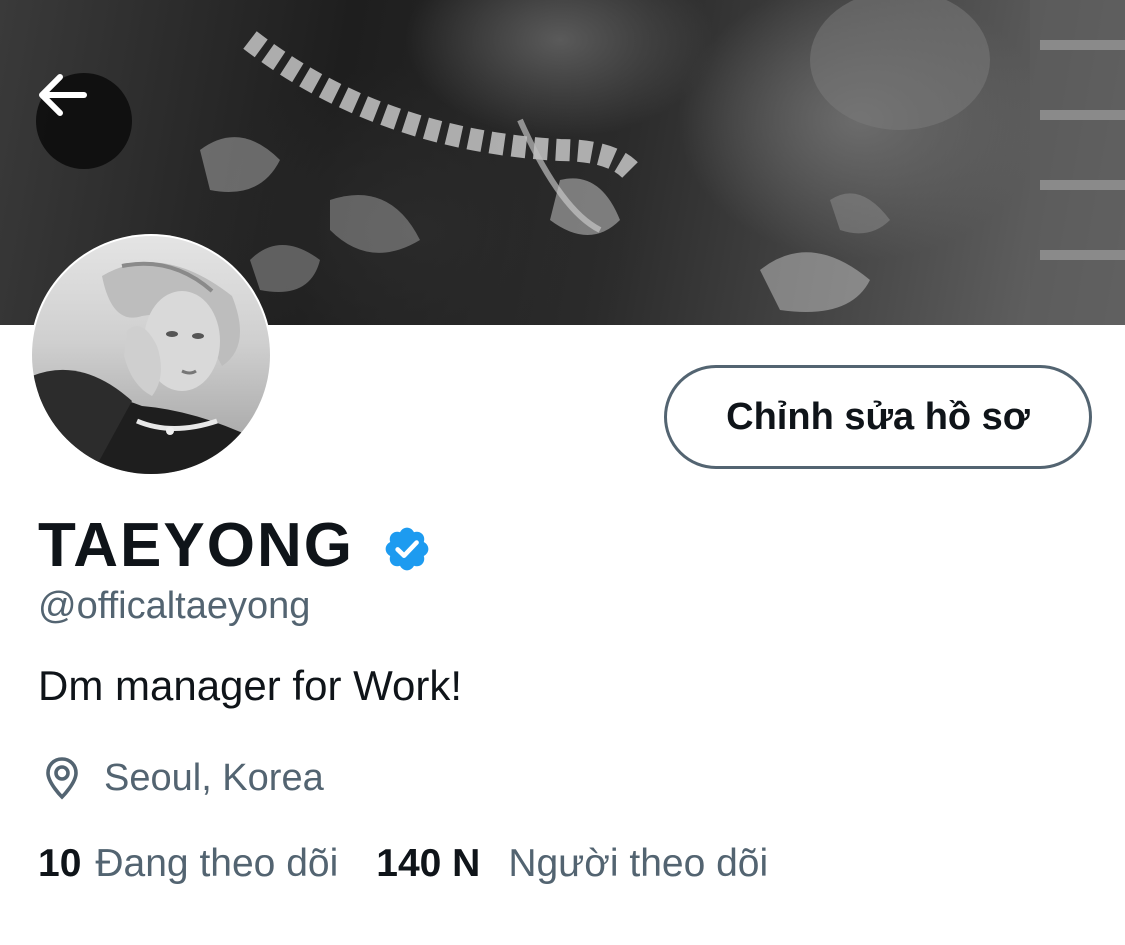  I want to click on profile-avatar, so click(151, 355).